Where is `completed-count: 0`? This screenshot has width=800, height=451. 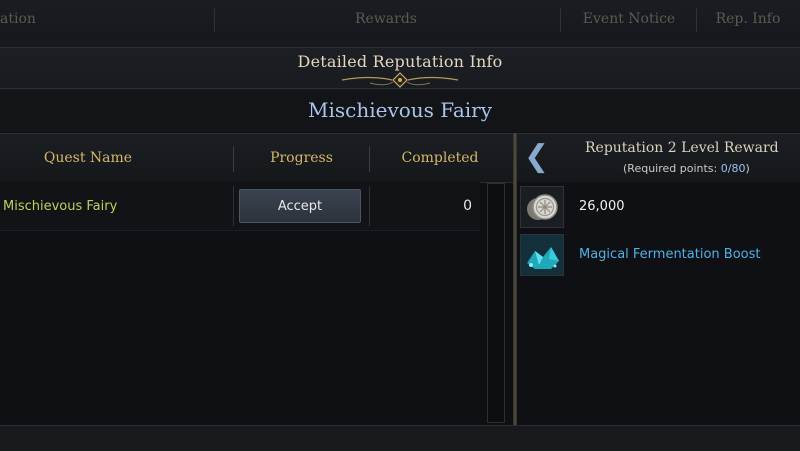
completed-count: 0 is located at coordinates (467, 206).